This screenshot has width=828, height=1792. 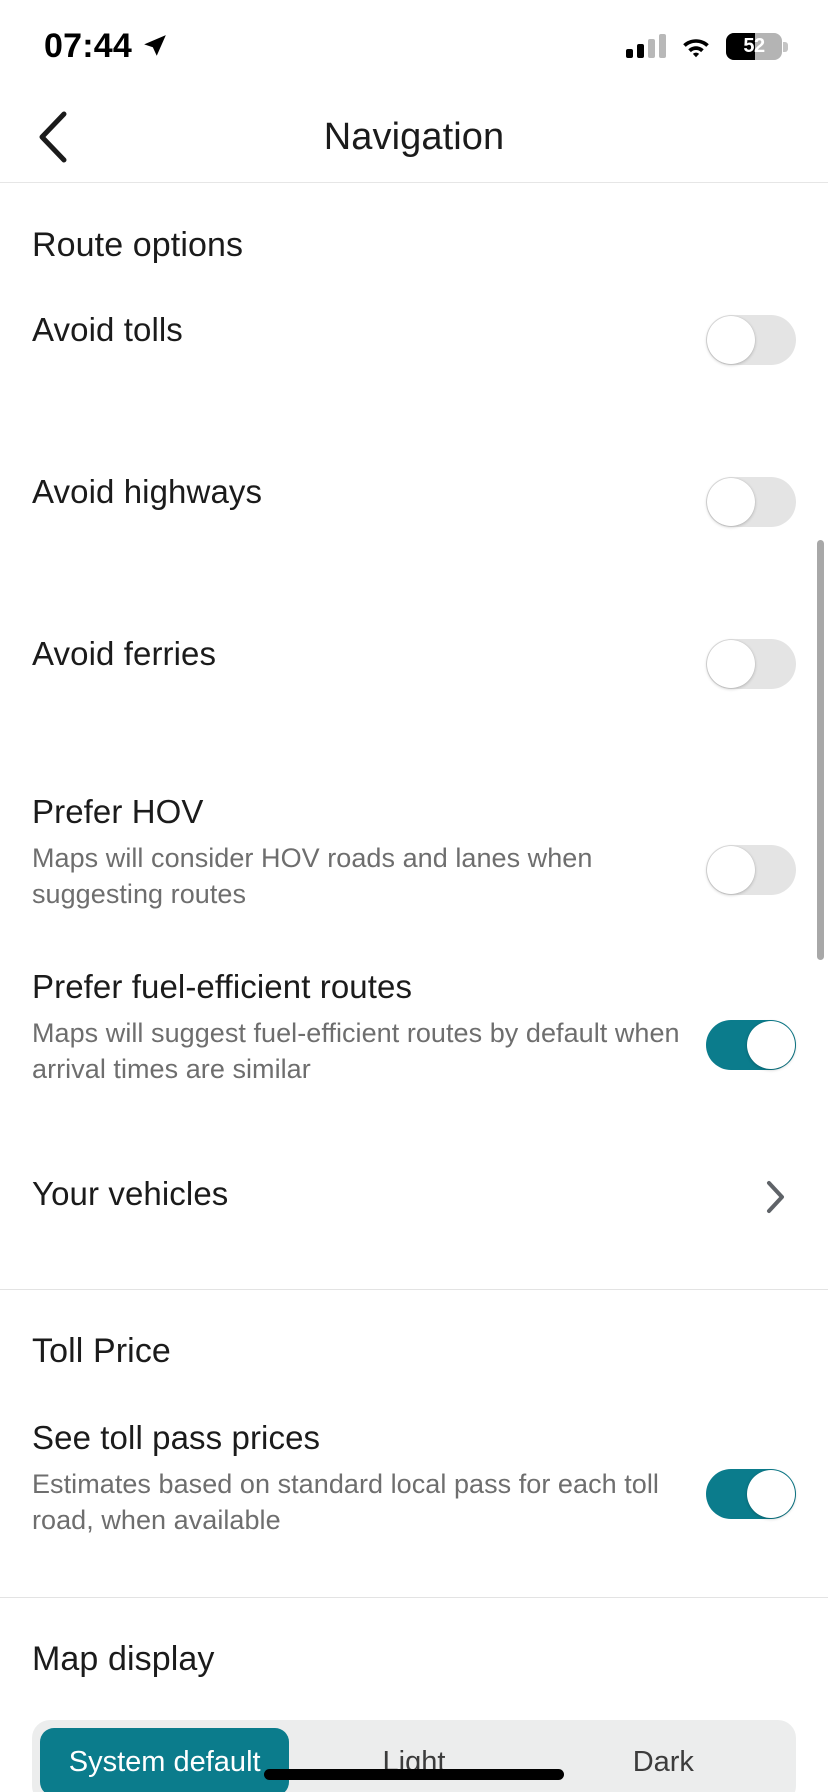 I want to click on page-title: Navigation, so click(x=414, y=136).